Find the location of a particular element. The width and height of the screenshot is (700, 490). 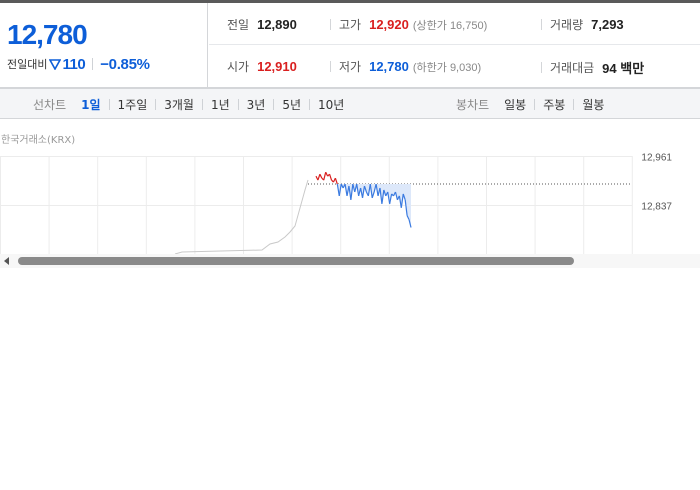

stat-label: 시가 is located at coordinates (238, 67).